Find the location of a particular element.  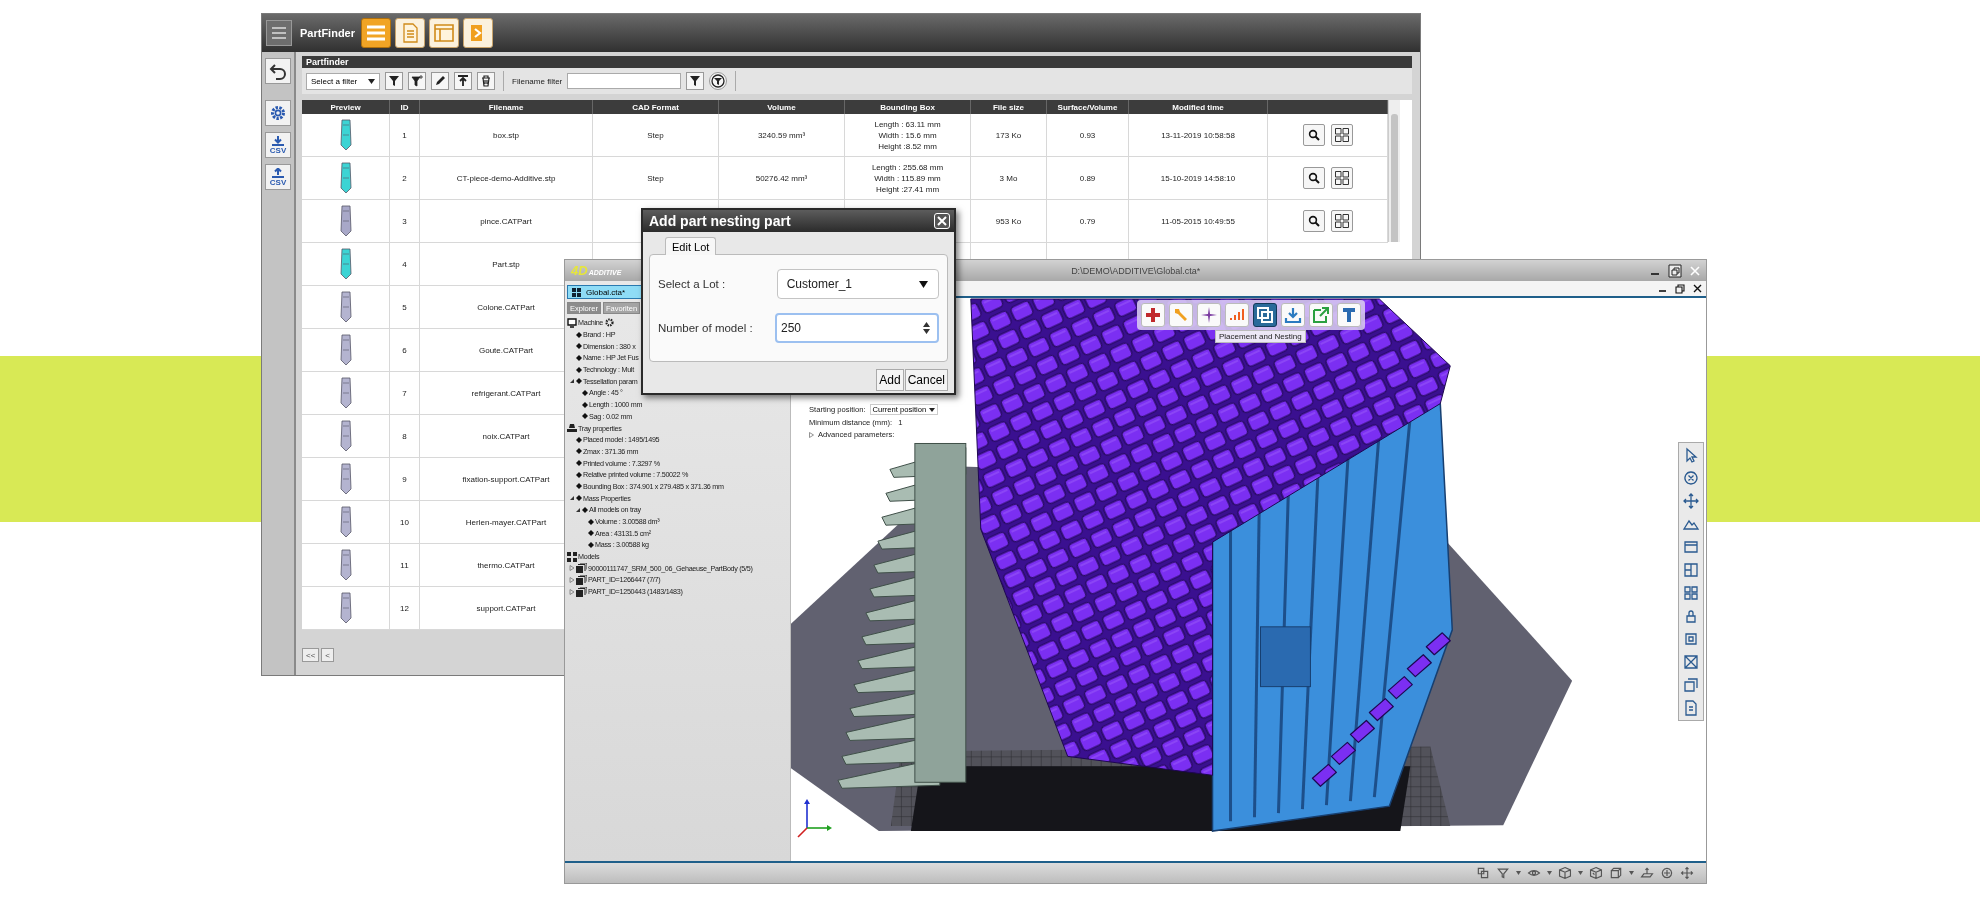

table-cell: CT-piece-demo-Additive.stp is located at coordinates (506, 178).